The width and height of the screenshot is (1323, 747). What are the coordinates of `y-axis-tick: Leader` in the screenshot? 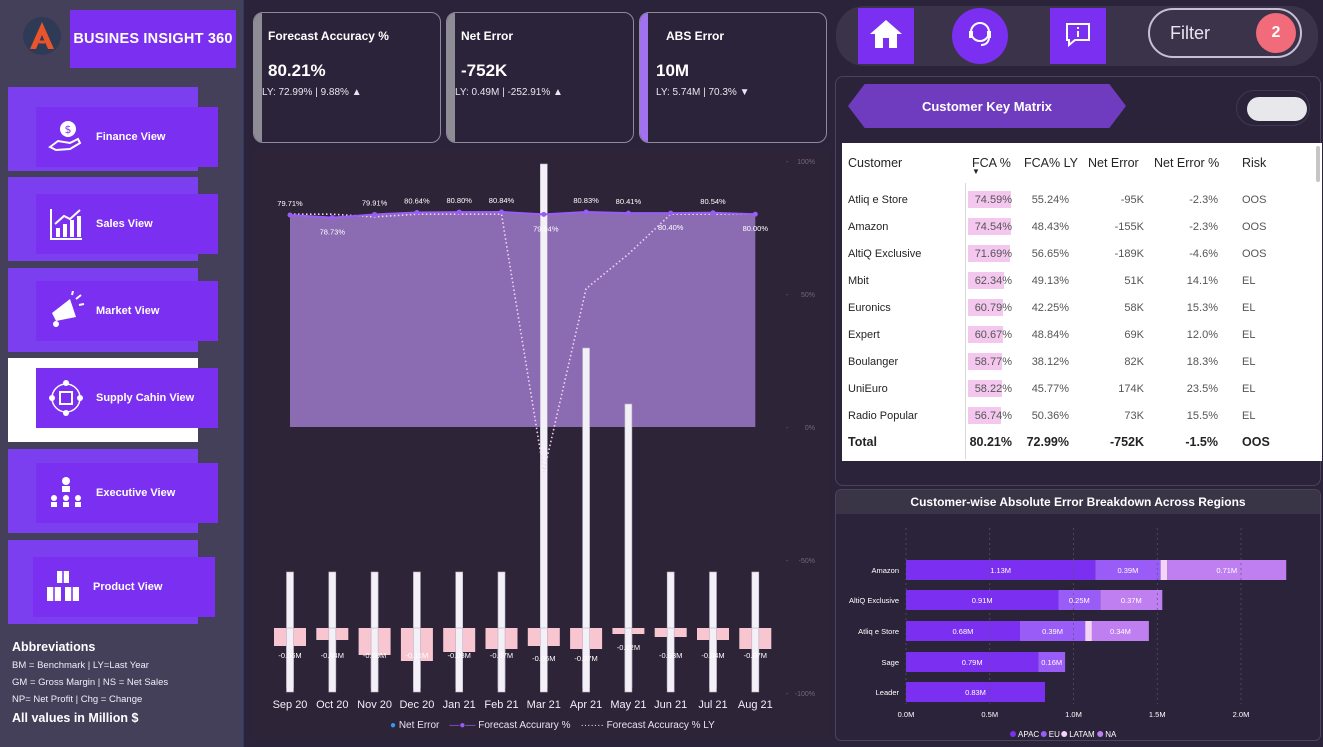 It's located at (888, 692).